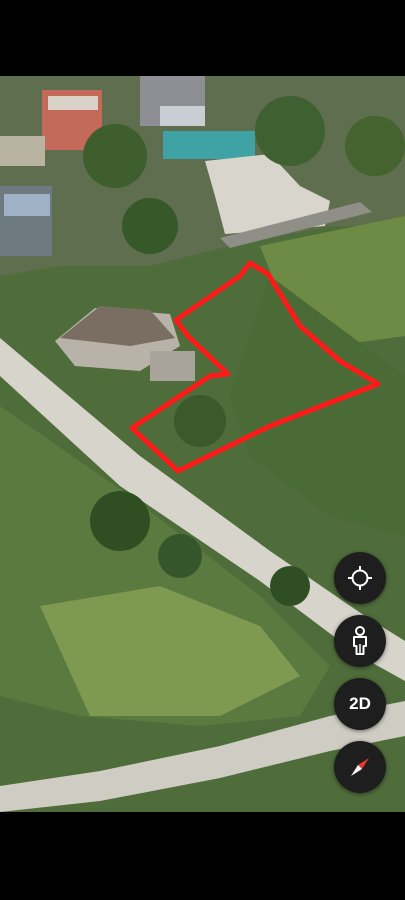  What do you see at coordinates (202, 856) in the screenshot?
I see `bottom-black-bar` at bounding box center [202, 856].